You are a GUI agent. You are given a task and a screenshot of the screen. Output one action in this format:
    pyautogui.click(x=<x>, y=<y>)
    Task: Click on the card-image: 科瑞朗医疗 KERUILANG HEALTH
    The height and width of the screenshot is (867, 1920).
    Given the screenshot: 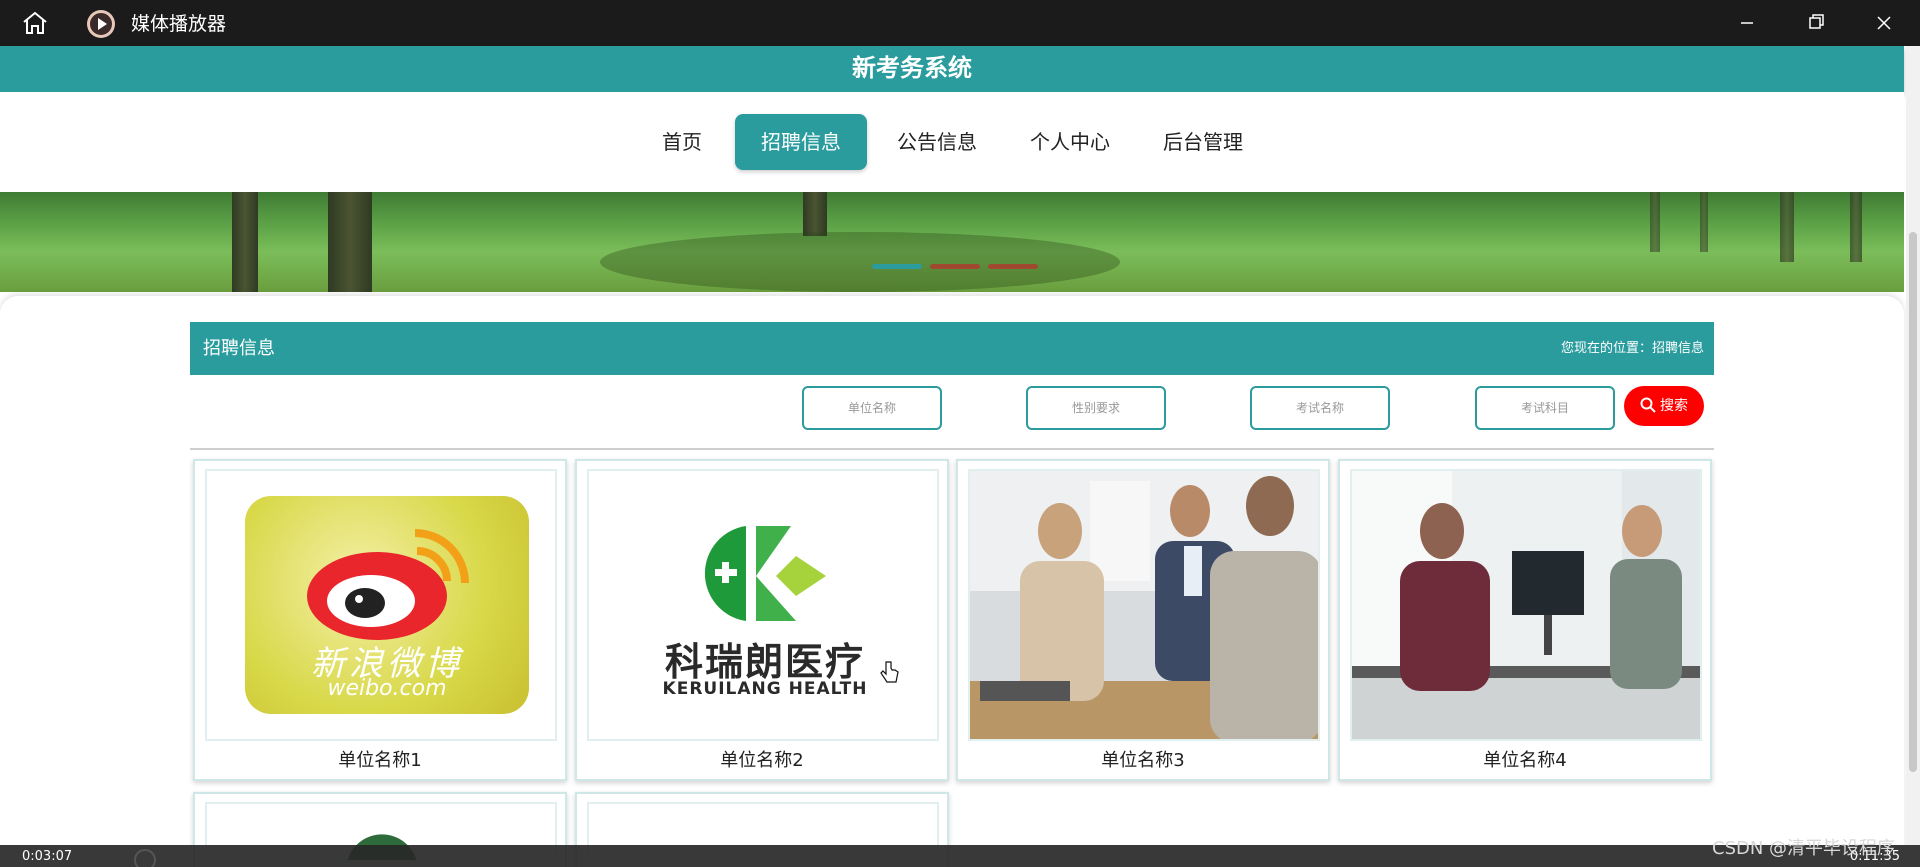 What is the action you would take?
    pyautogui.click(x=763, y=605)
    